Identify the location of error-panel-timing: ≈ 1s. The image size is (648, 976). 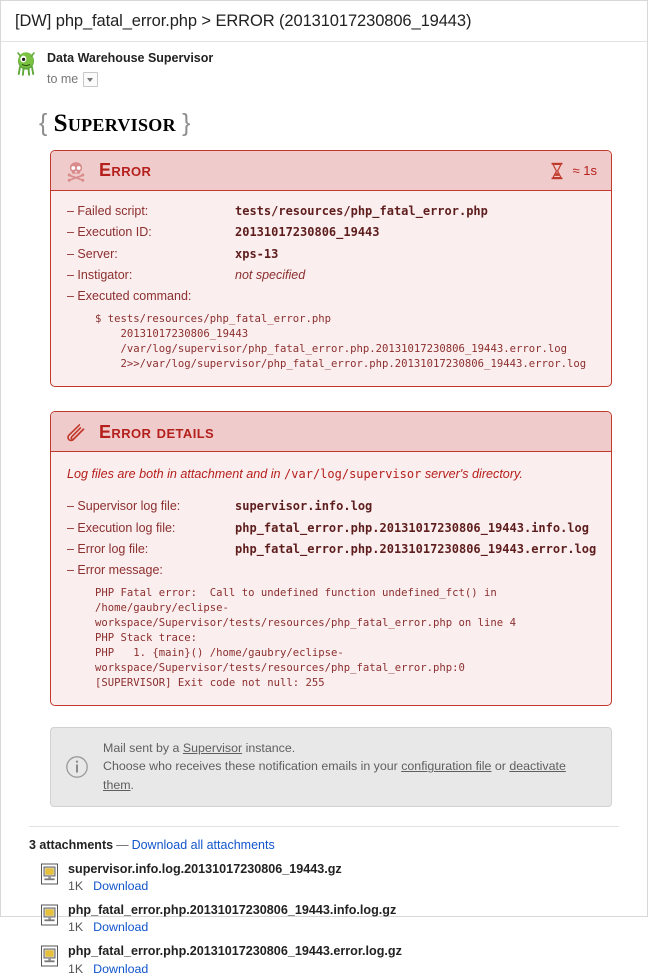
(573, 171).